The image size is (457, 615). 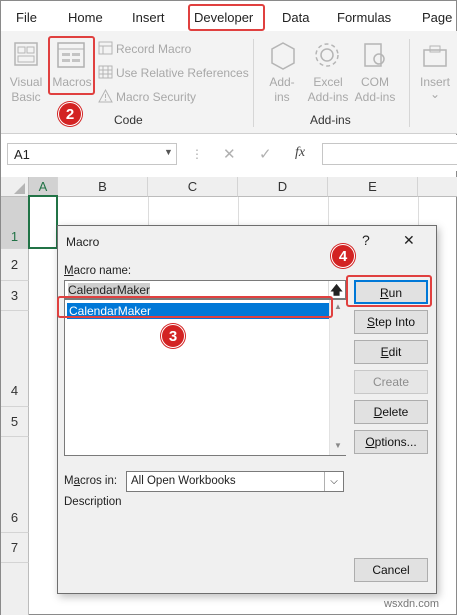 I want to click on macros-in-select: All Open Workbooks ⌵, so click(x=235, y=481).